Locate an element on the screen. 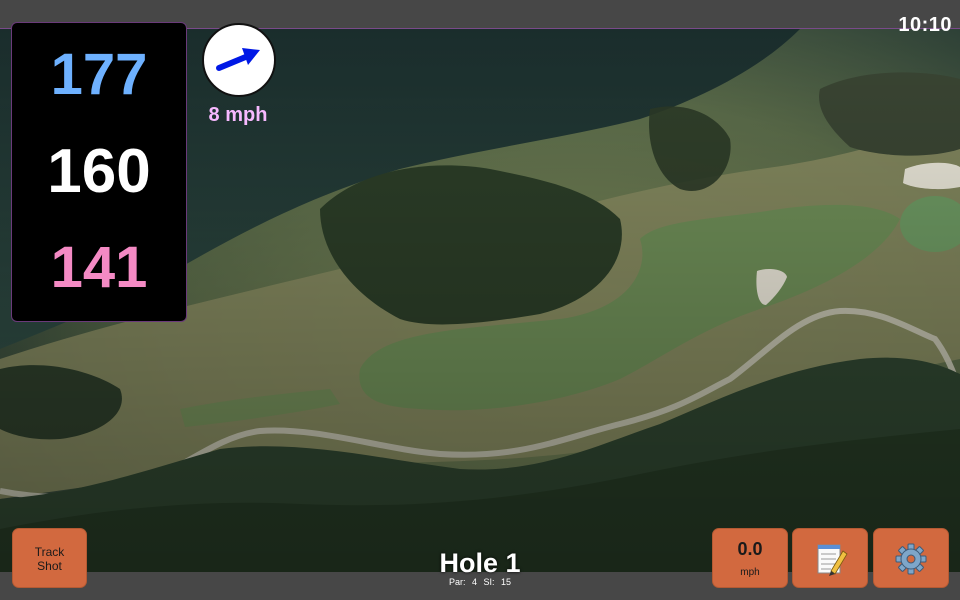 Image resolution: width=960 pixels, height=600 pixels. wind-direction-dial is located at coordinates (239, 60).